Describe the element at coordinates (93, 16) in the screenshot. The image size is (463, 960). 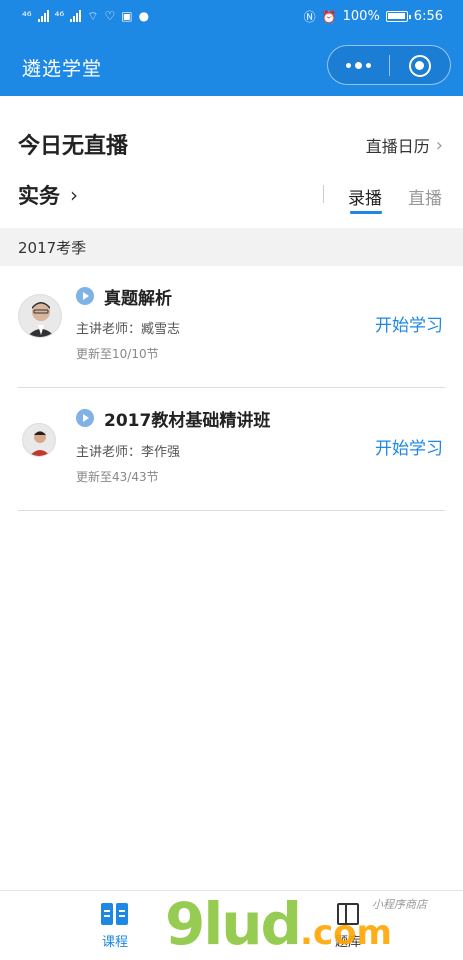
I see `wifi-icon: ⌔` at that location.